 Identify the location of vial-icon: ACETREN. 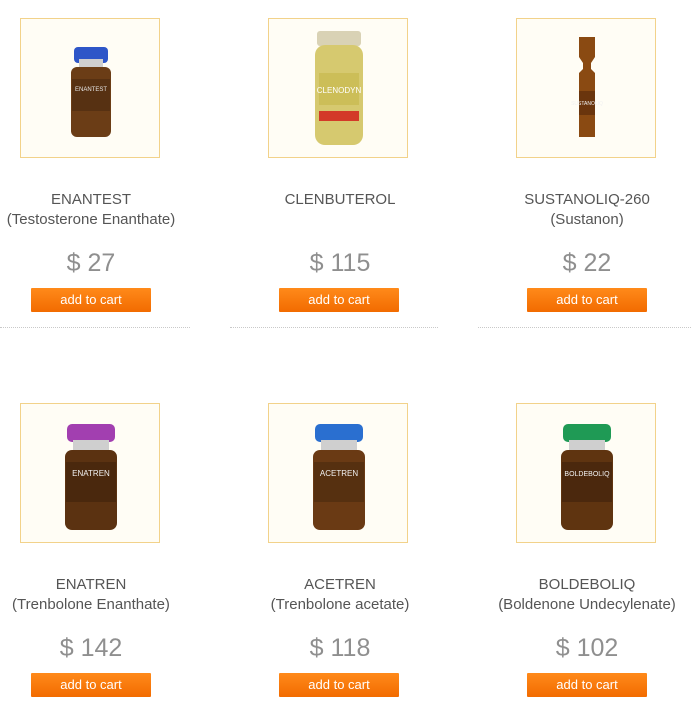
(339, 477).